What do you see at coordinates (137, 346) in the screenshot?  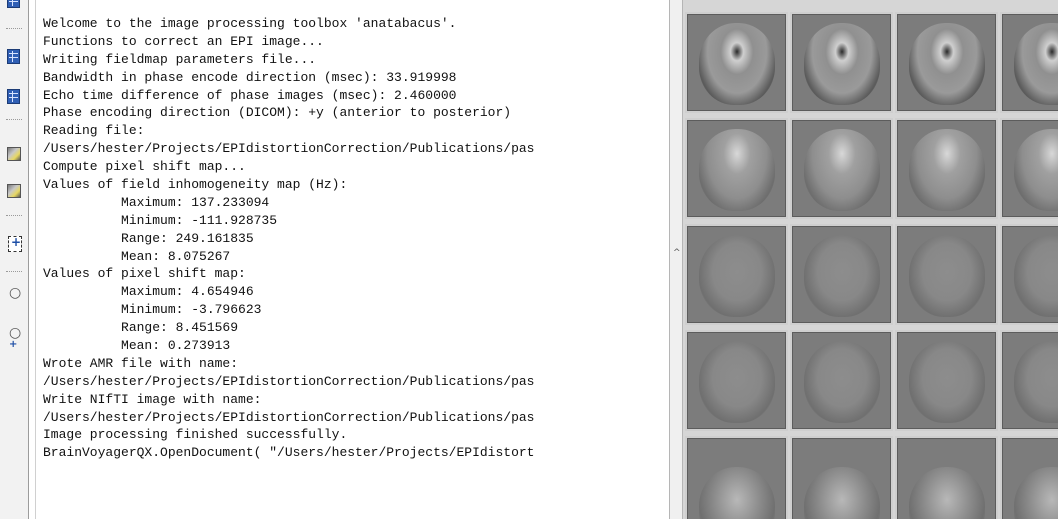 I see `log-line: Mean: 0.273913` at bounding box center [137, 346].